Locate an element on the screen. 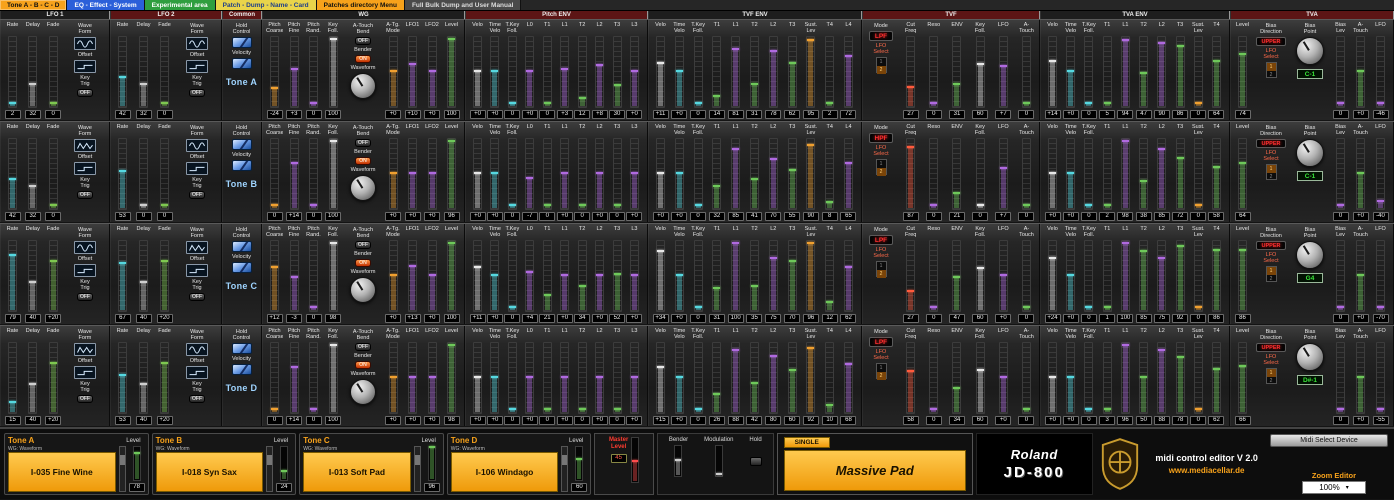 This screenshot has width=1394, height=500. tone-a-tva-env-t-key-foll-2-slider is located at coordinates (1089, 72).